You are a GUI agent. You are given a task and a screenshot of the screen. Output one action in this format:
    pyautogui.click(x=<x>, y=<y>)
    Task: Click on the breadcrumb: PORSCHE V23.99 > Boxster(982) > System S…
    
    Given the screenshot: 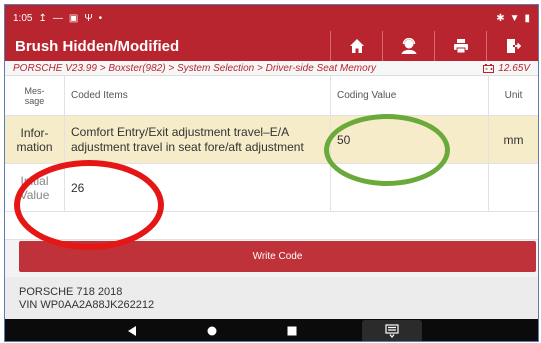 What is the action you would take?
    pyautogui.click(x=271, y=68)
    